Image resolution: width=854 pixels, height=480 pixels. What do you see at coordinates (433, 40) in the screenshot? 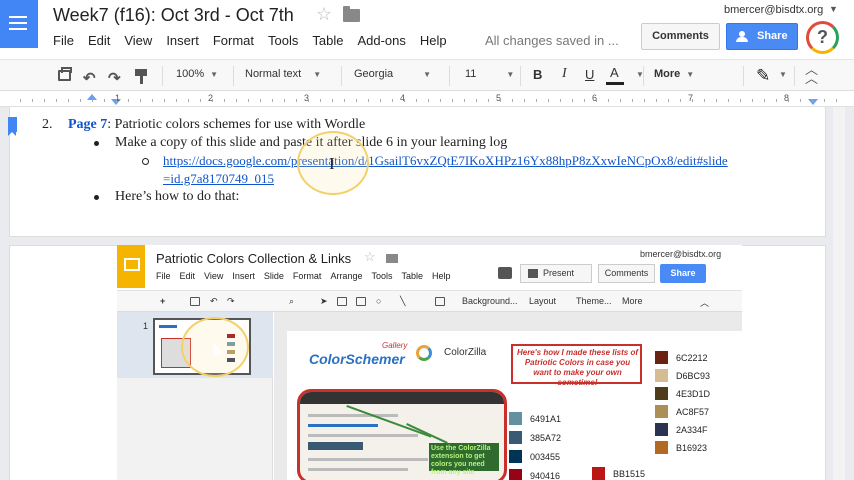
I see `menu-help: Help` at bounding box center [433, 40].